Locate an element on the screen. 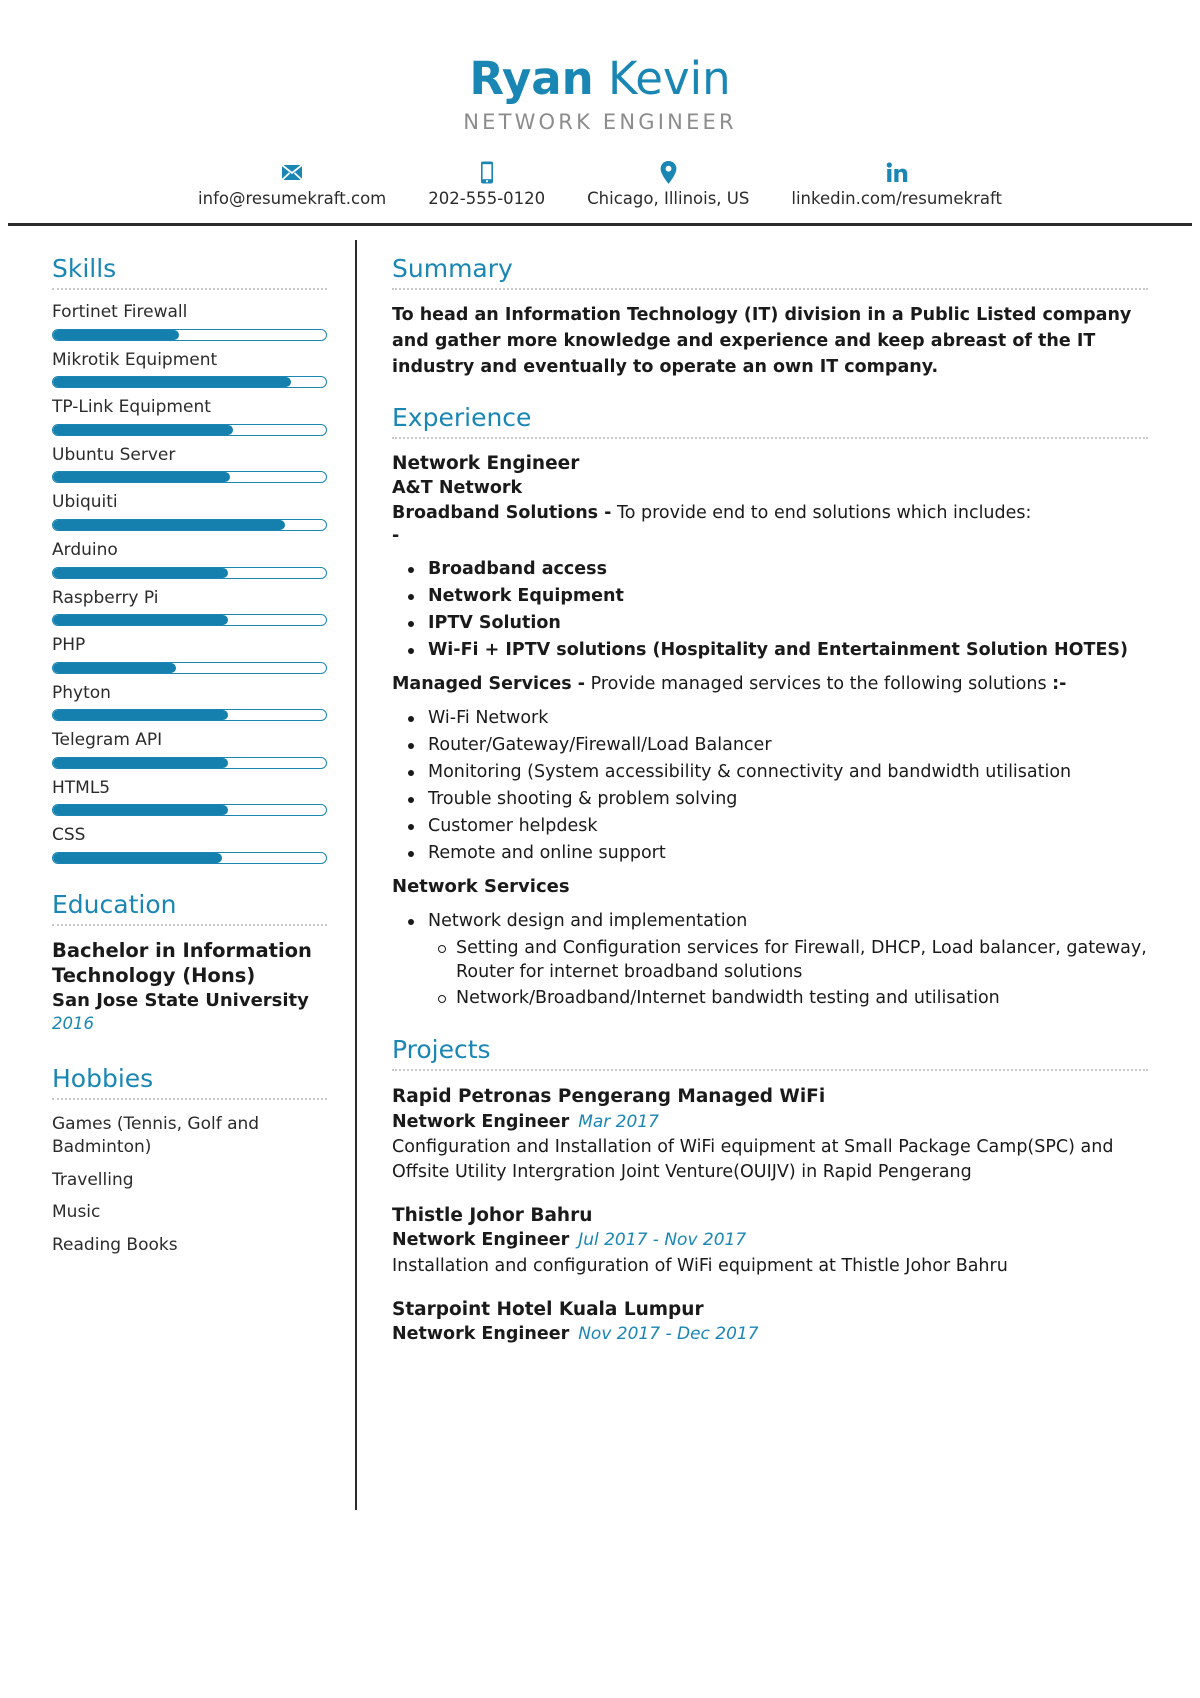 The width and height of the screenshot is (1200, 1698). project-title: Thistle Johor Bahru is located at coordinates (492, 1215).